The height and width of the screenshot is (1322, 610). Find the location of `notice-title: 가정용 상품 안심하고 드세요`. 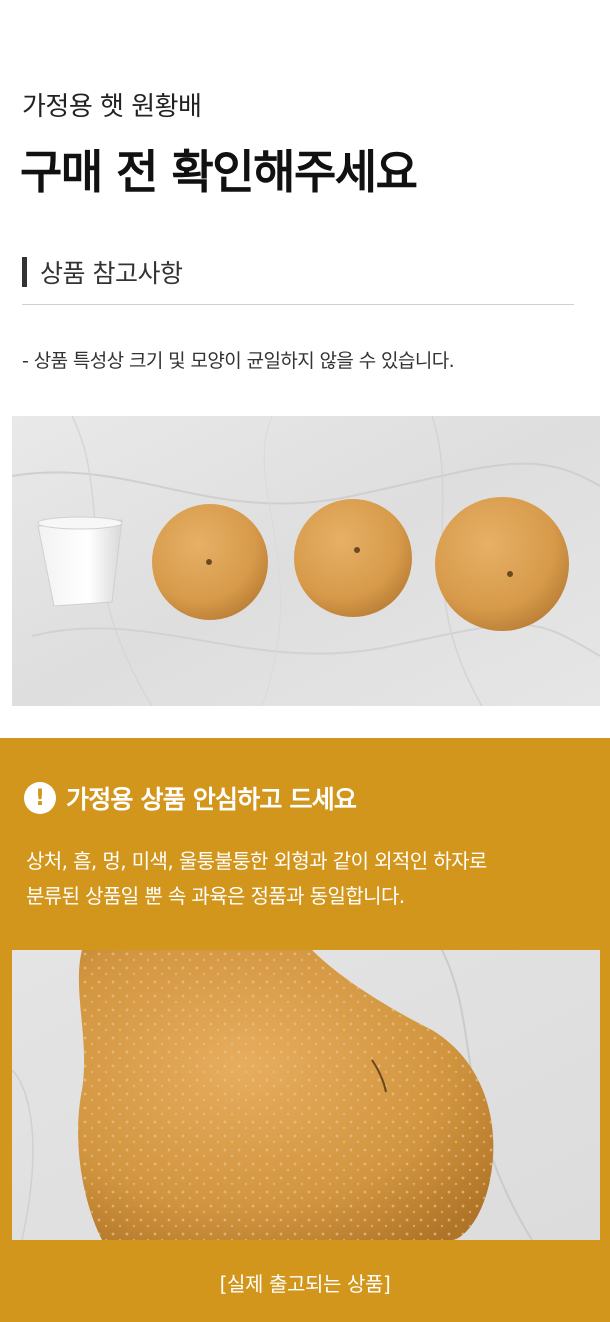

notice-title: 가정용 상품 안심하고 드세요 is located at coordinates (211, 799).